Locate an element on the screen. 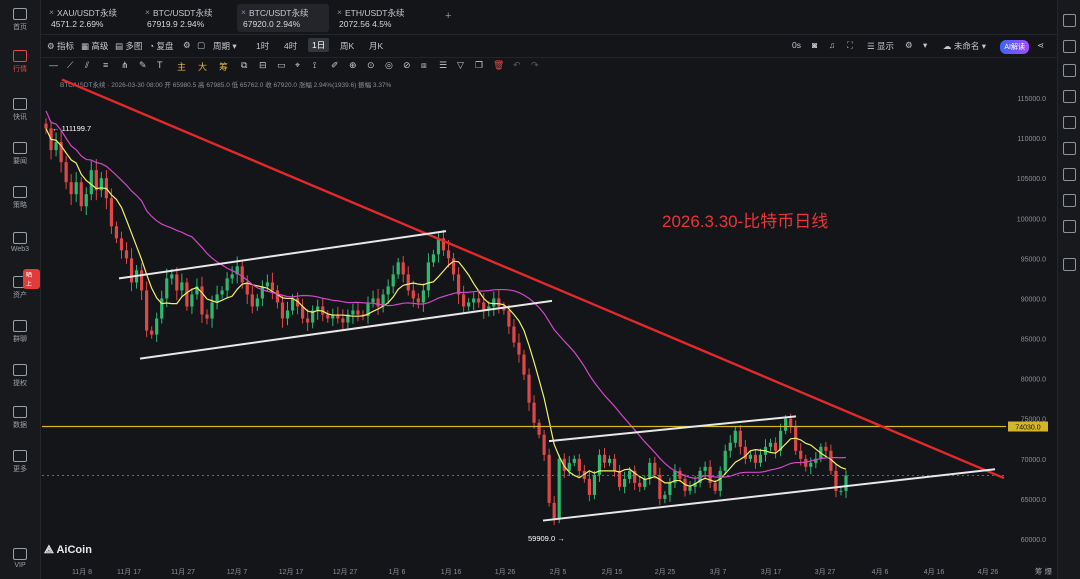 This screenshot has width=1080, height=579. x-tick-label: 2月 25 is located at coordinates (665, 572).